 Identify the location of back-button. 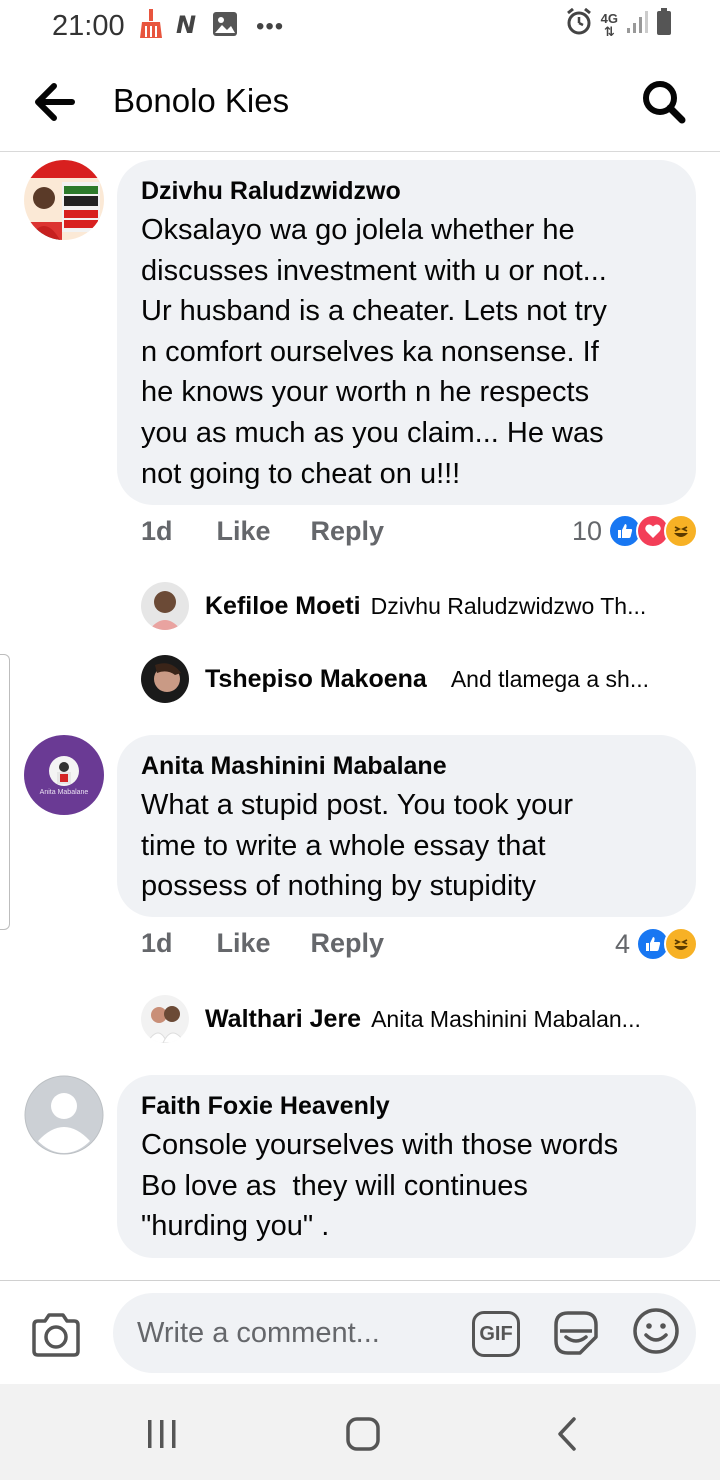
(56, 102).